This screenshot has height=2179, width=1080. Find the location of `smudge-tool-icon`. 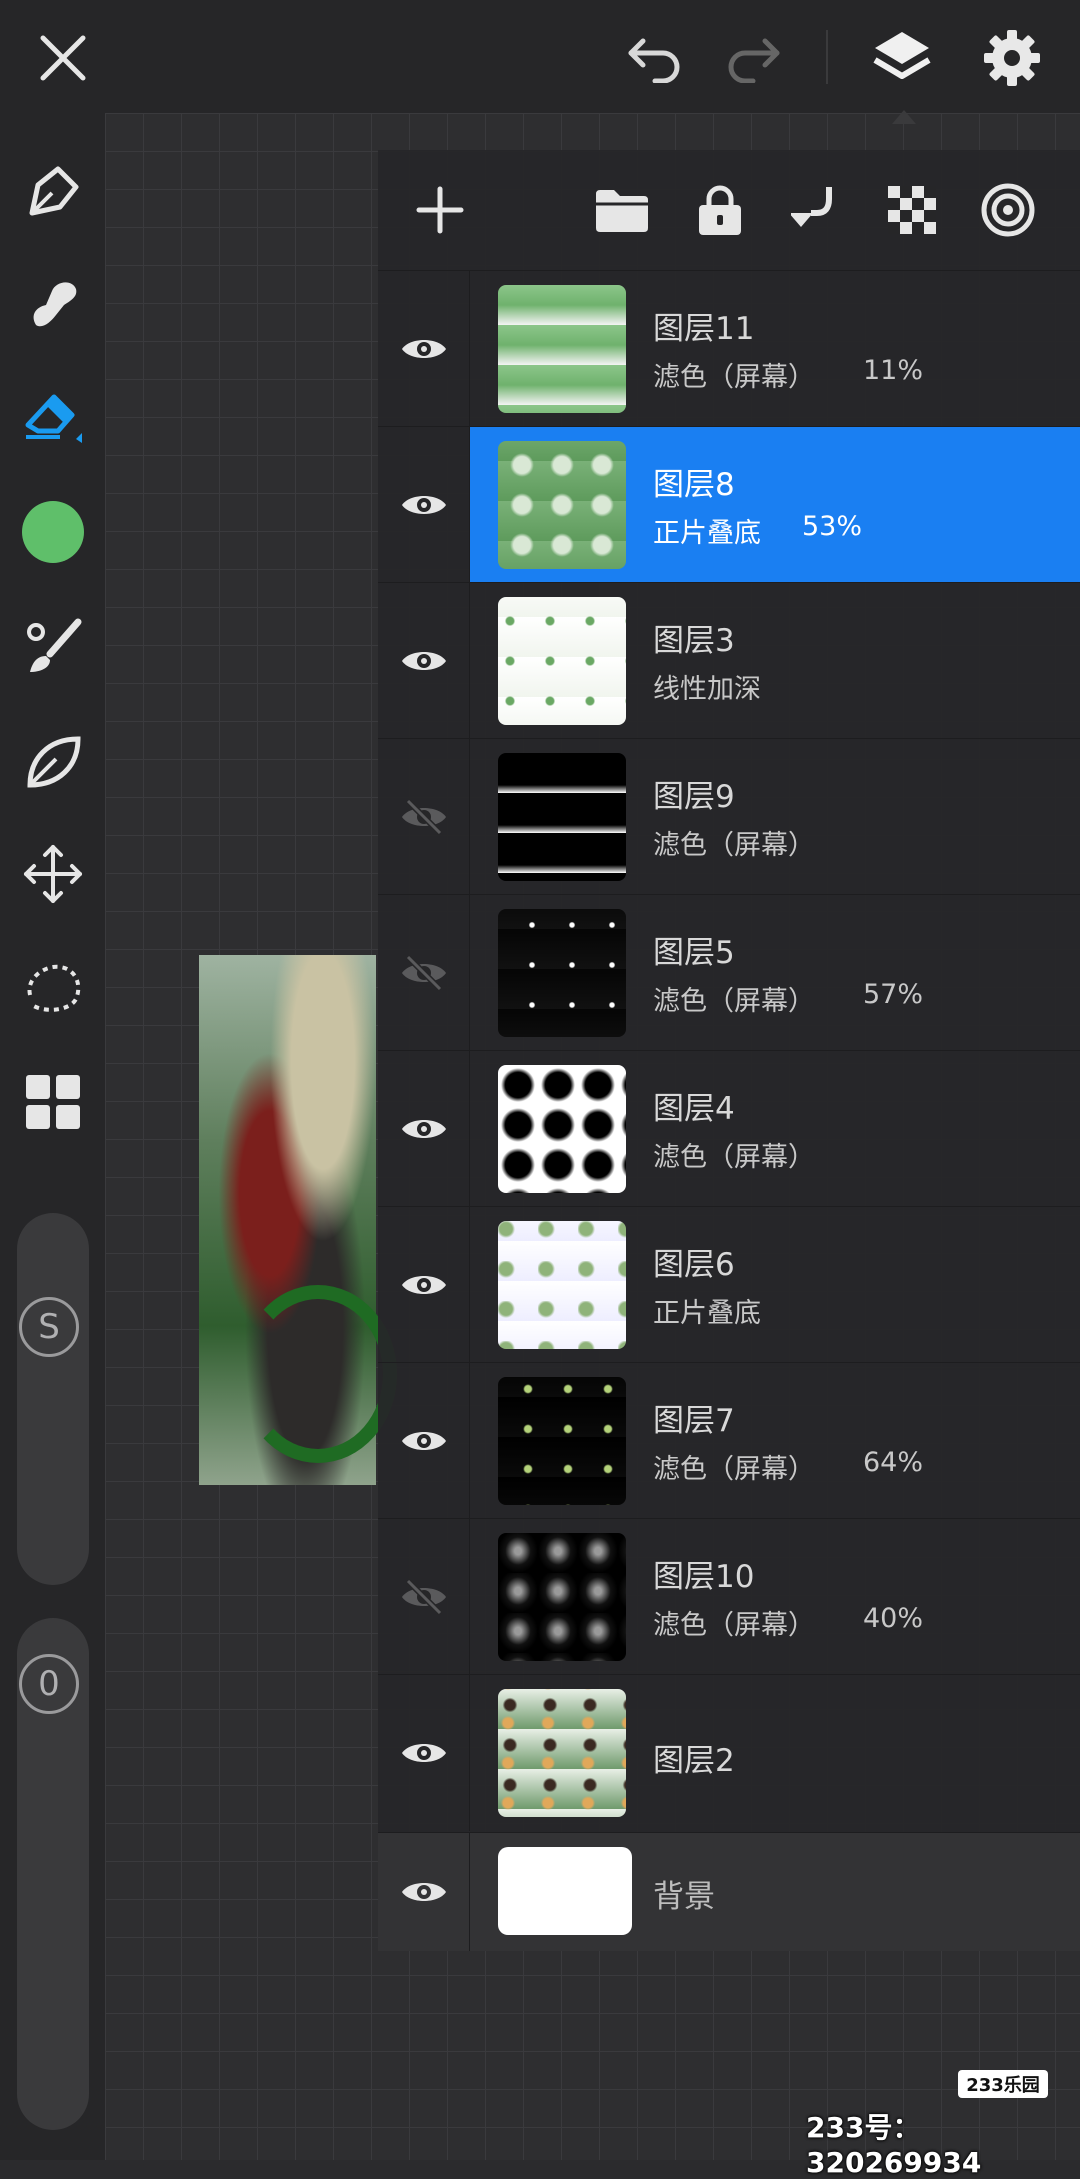

smudge-tool-icon is located at coordinates (53, 302).